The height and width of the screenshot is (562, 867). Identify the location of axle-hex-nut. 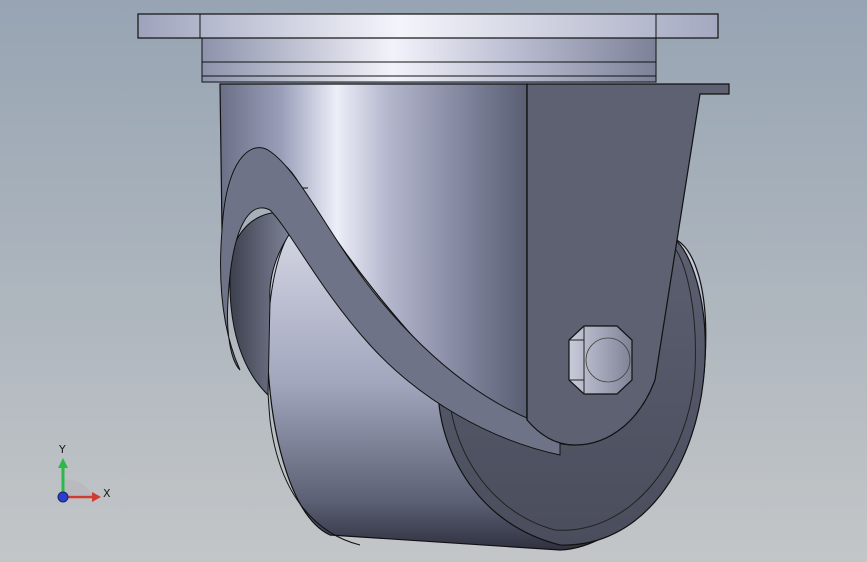
(600, 360).